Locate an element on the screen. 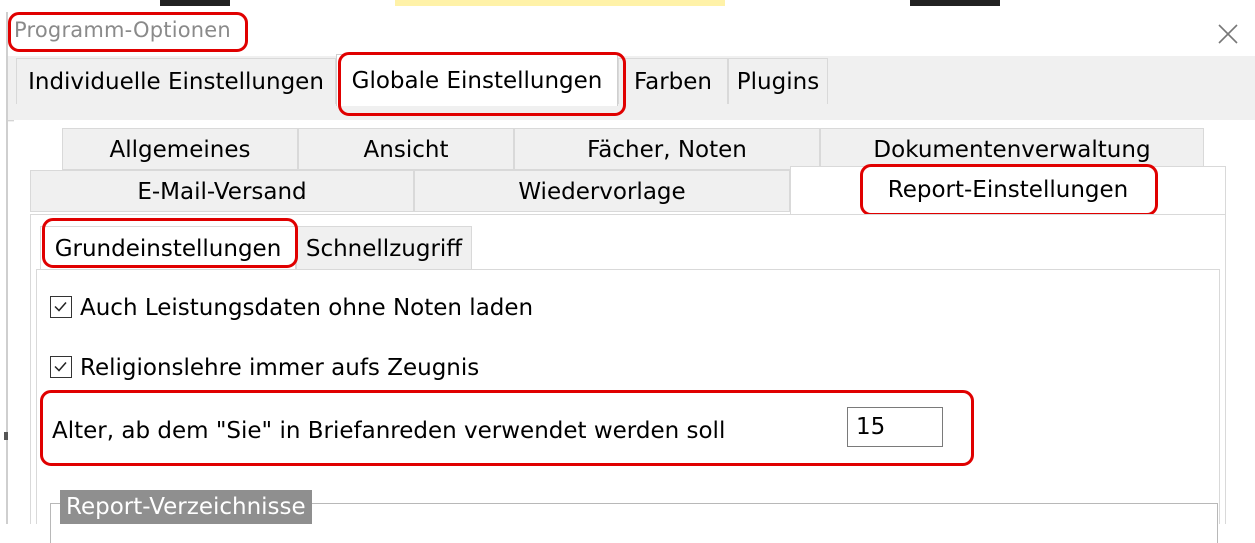 This screenshot has height=543, width=1255. tab-grundeinstellungen: Grundeinstellungen is located at coordinates (168, 248).